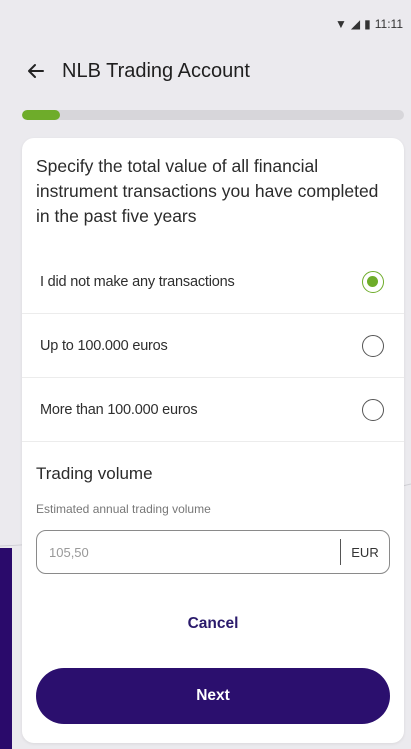 This screenshot has height=749, width=411. I want to click on currency-unit: EUR, so click(365, 552).